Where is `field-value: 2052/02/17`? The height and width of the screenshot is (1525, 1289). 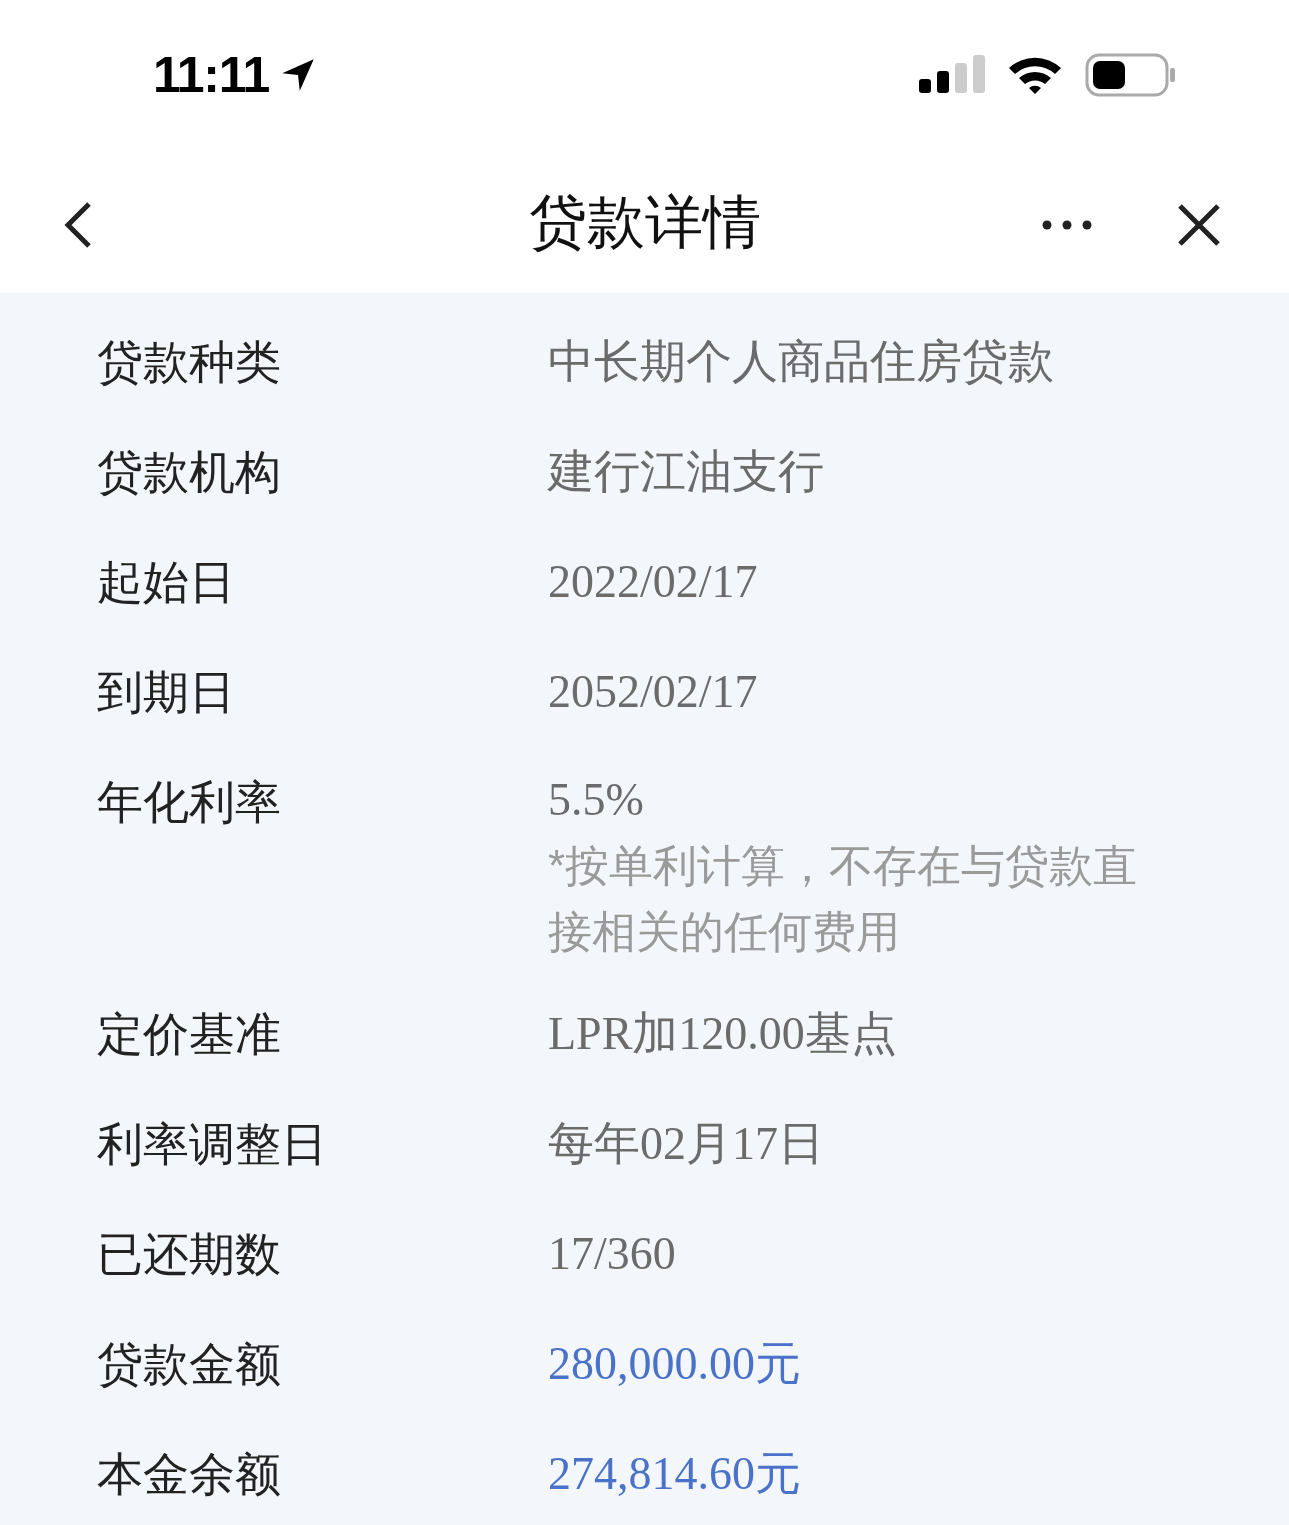 field-value: 2052/02/17 is located at coordinates (653, 692).